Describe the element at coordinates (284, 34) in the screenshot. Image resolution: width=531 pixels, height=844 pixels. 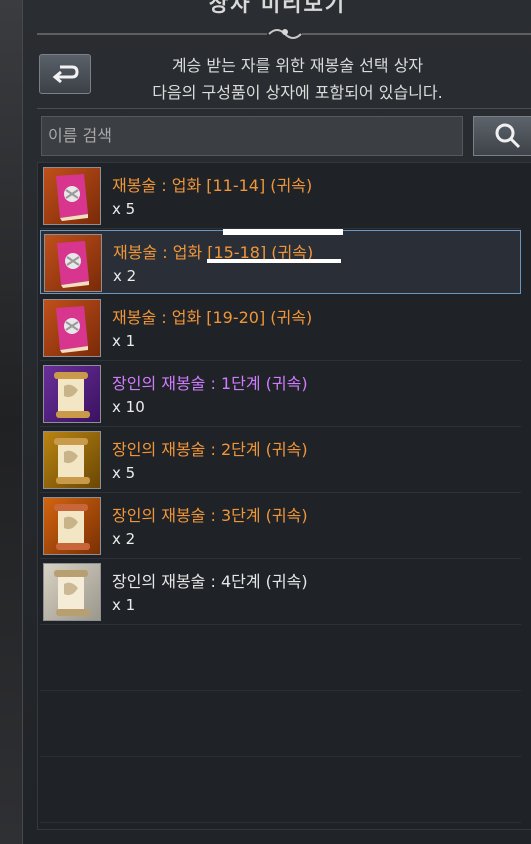
I see `title-ornament` at that location.